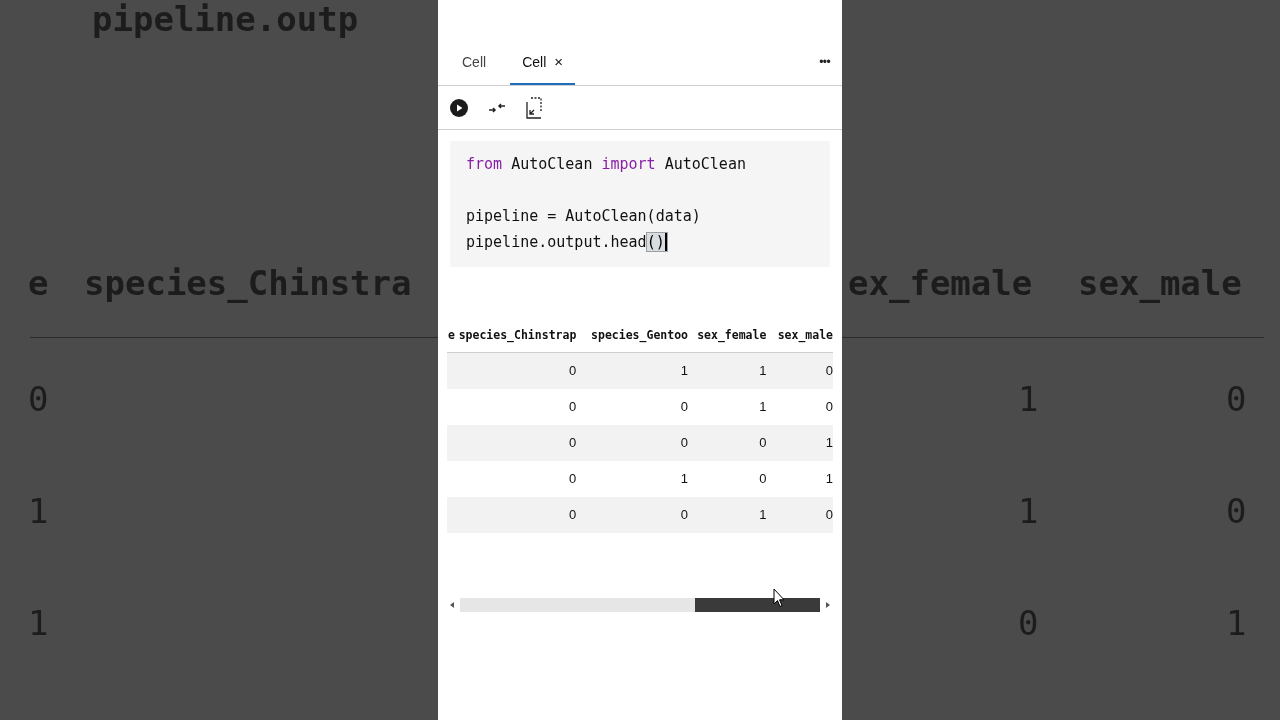  Describe the element at coordinates (542, 63) in the screenshot. I see `tab: Cell ×` at that location.